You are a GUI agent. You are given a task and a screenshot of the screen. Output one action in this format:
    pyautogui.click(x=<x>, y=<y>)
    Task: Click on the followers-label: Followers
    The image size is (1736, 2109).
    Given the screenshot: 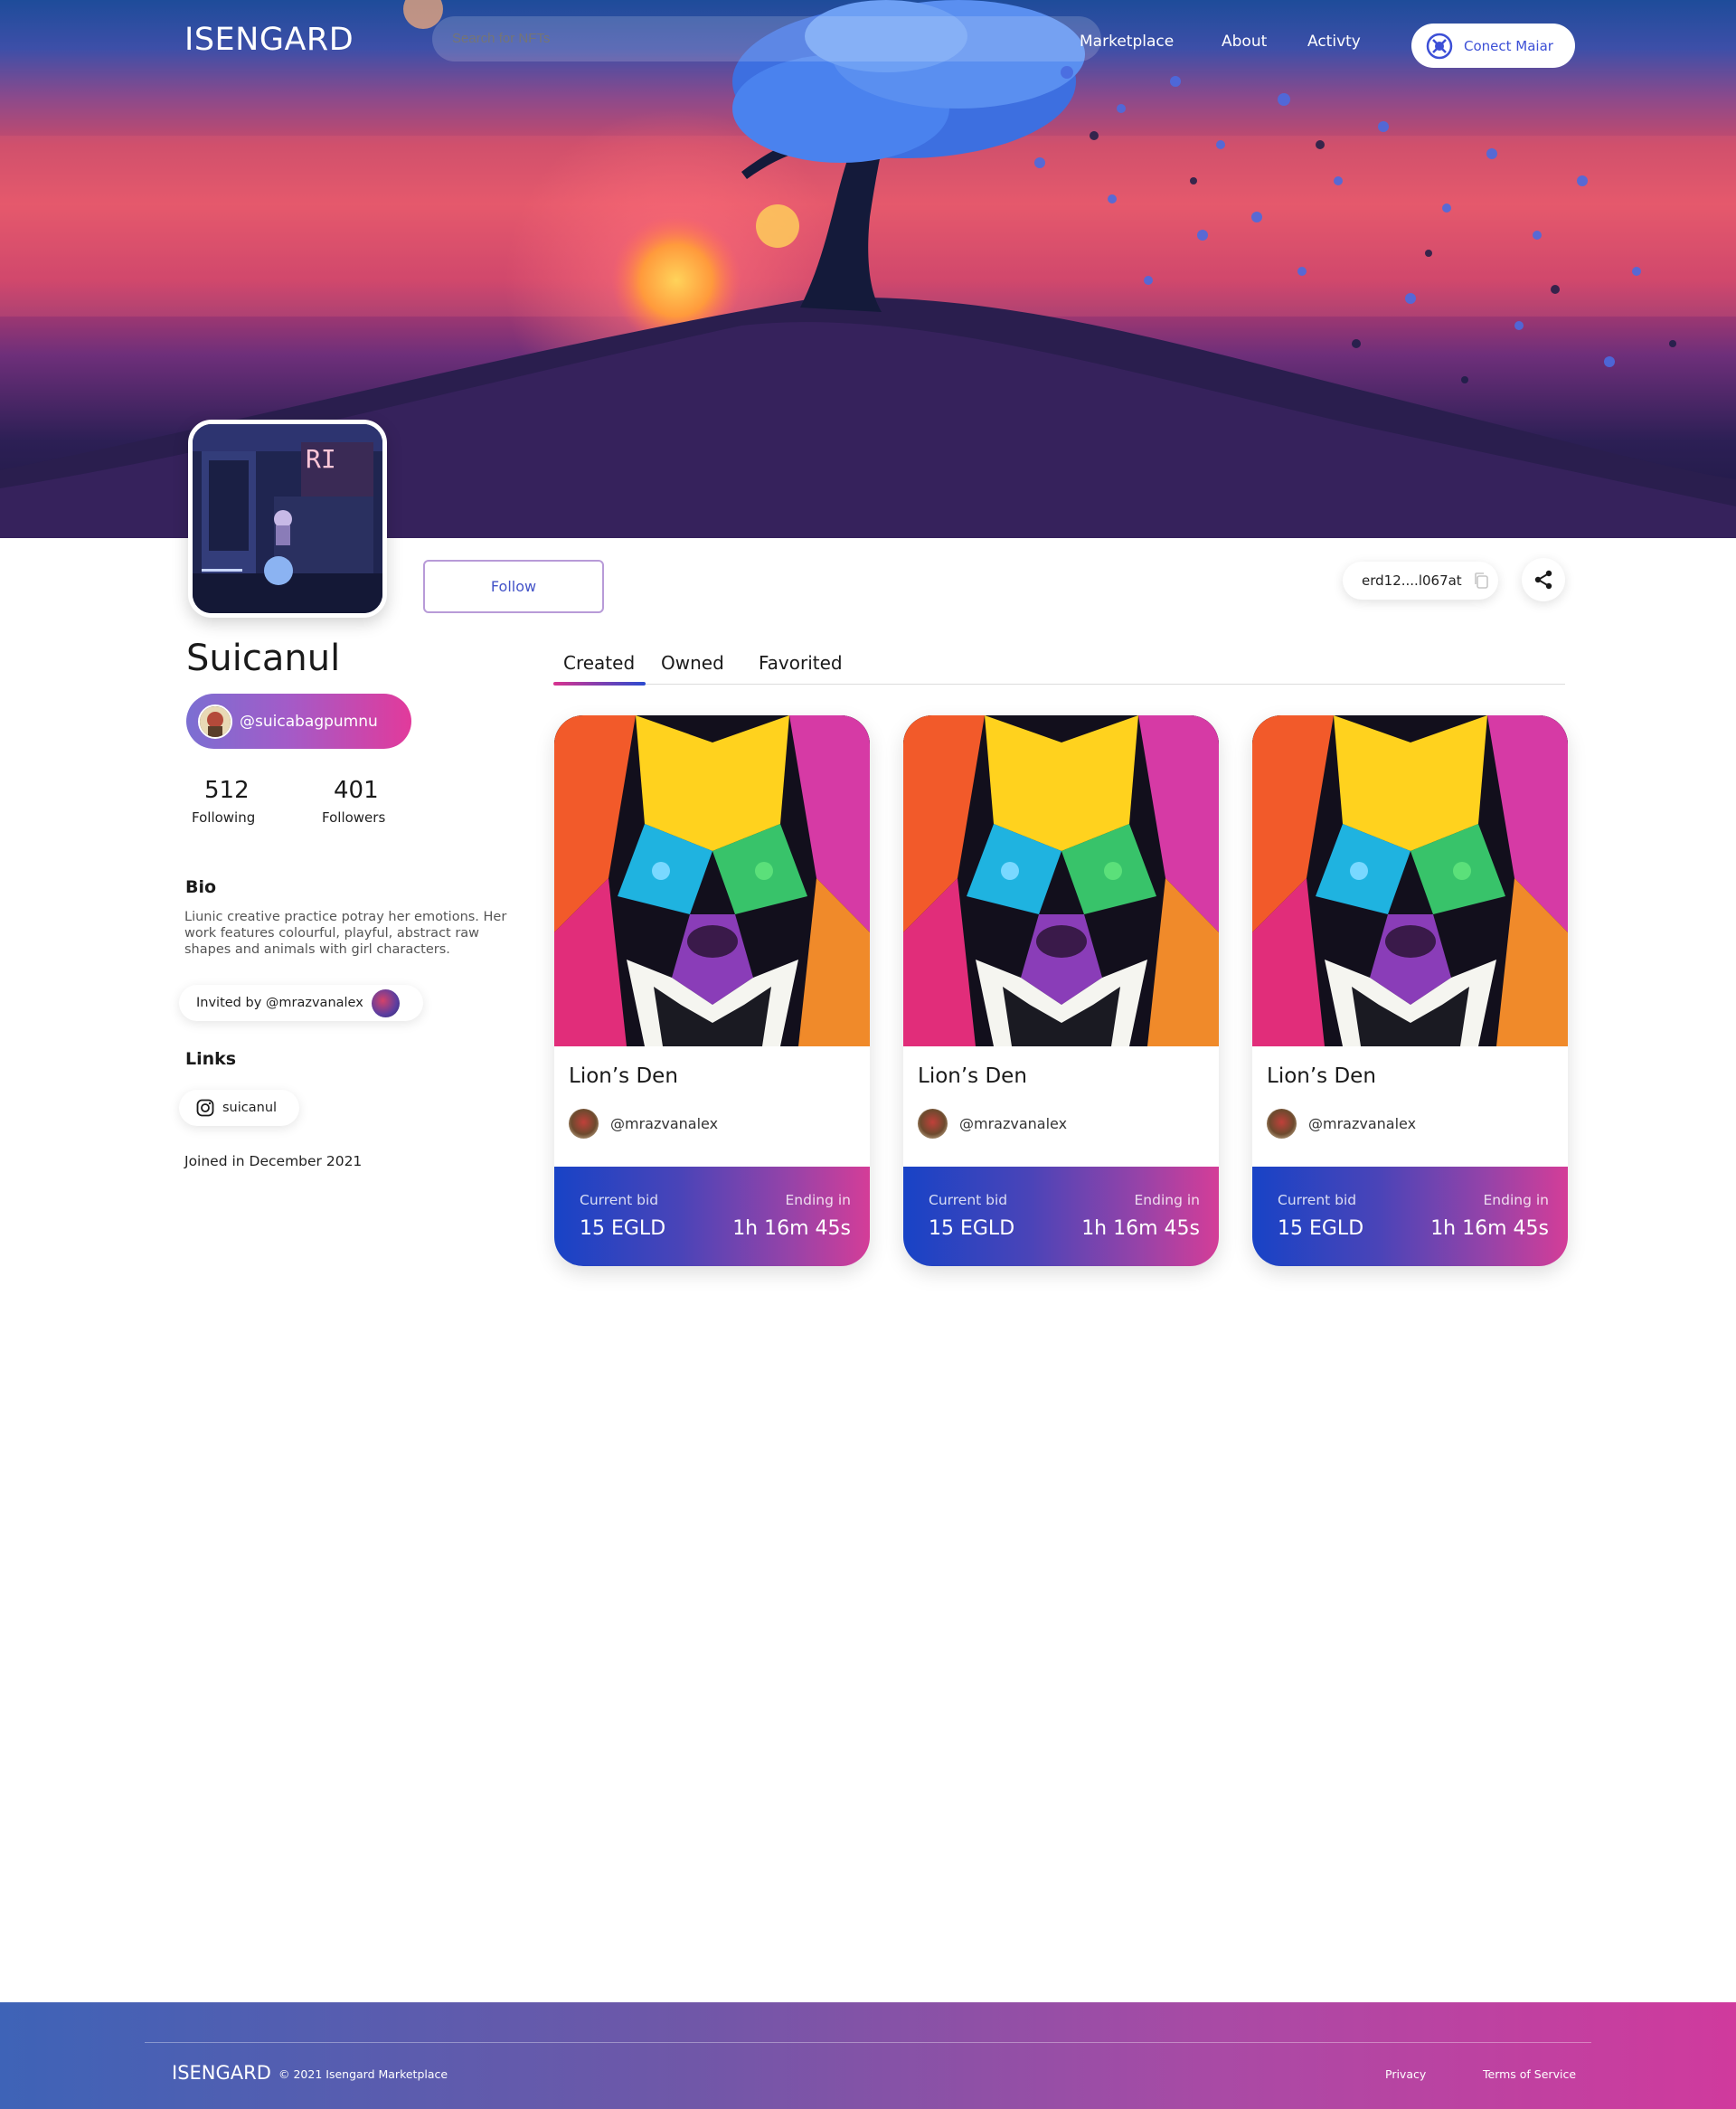 What is the action you would take?
    pyautogui.click(x=354, y=818)
    